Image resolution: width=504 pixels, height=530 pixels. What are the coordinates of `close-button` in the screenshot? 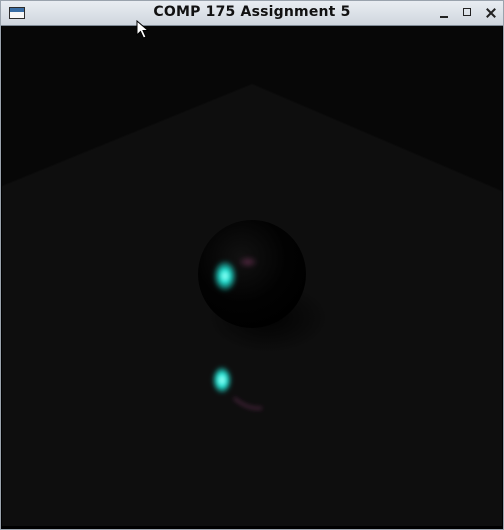 It's located at (491, 13).